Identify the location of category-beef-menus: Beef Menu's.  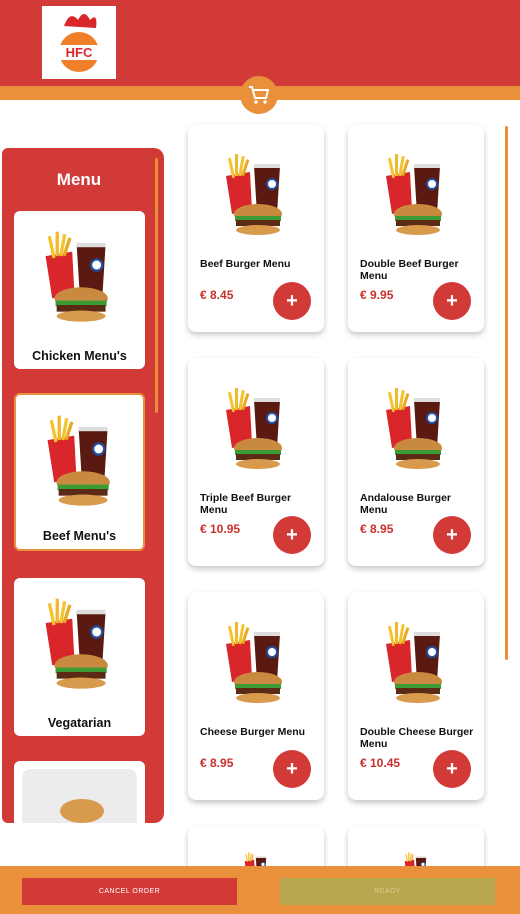
(79, 472).